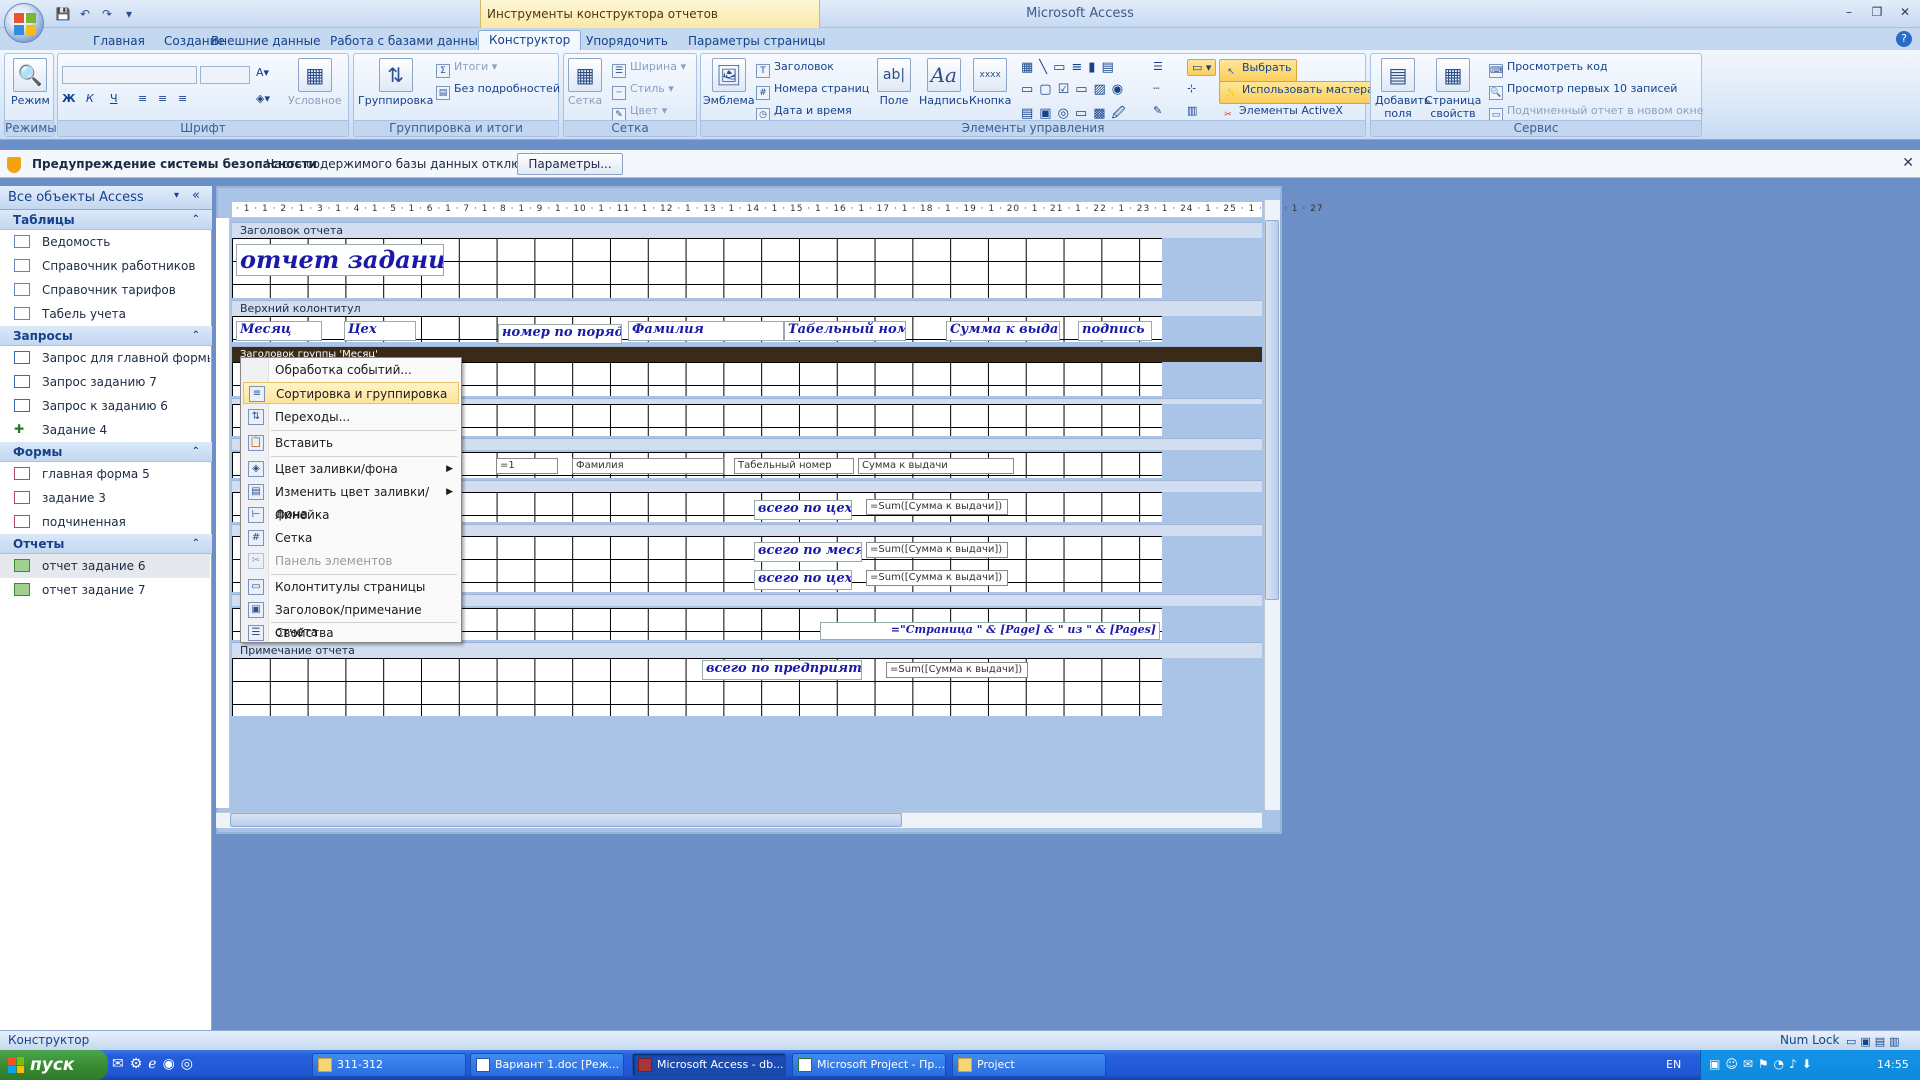 The height and width of the screenshot is (1080, 1920). I want to click on nav-item-table: Ведомость, so click(105, 242).